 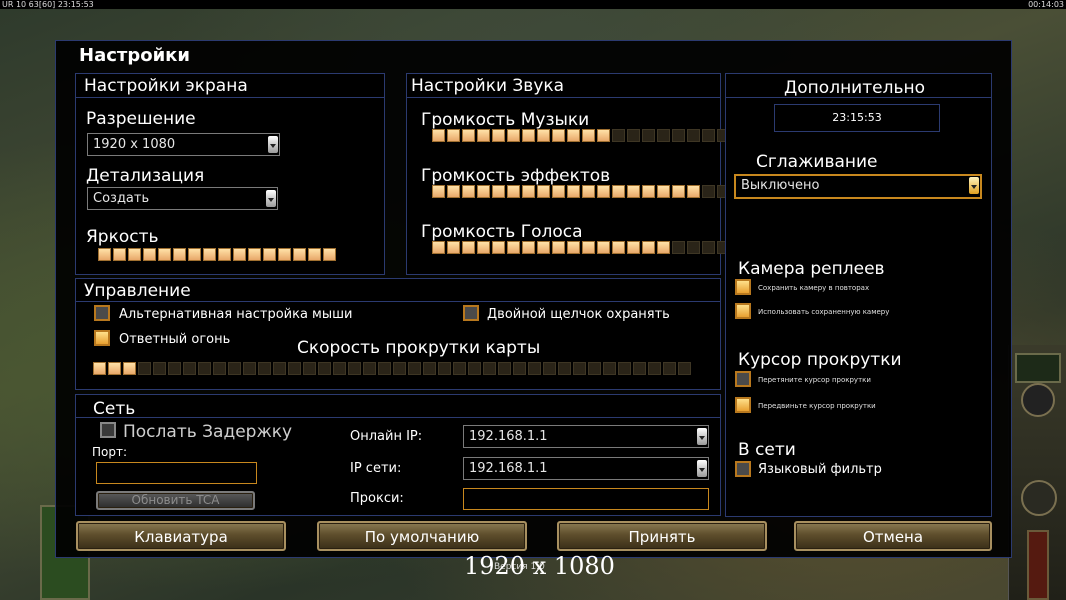 What do you see at coordinates (181, 536) in the screenshot?
I see `keyboard-button: Клавиатура` at bounding box center [181, 536].